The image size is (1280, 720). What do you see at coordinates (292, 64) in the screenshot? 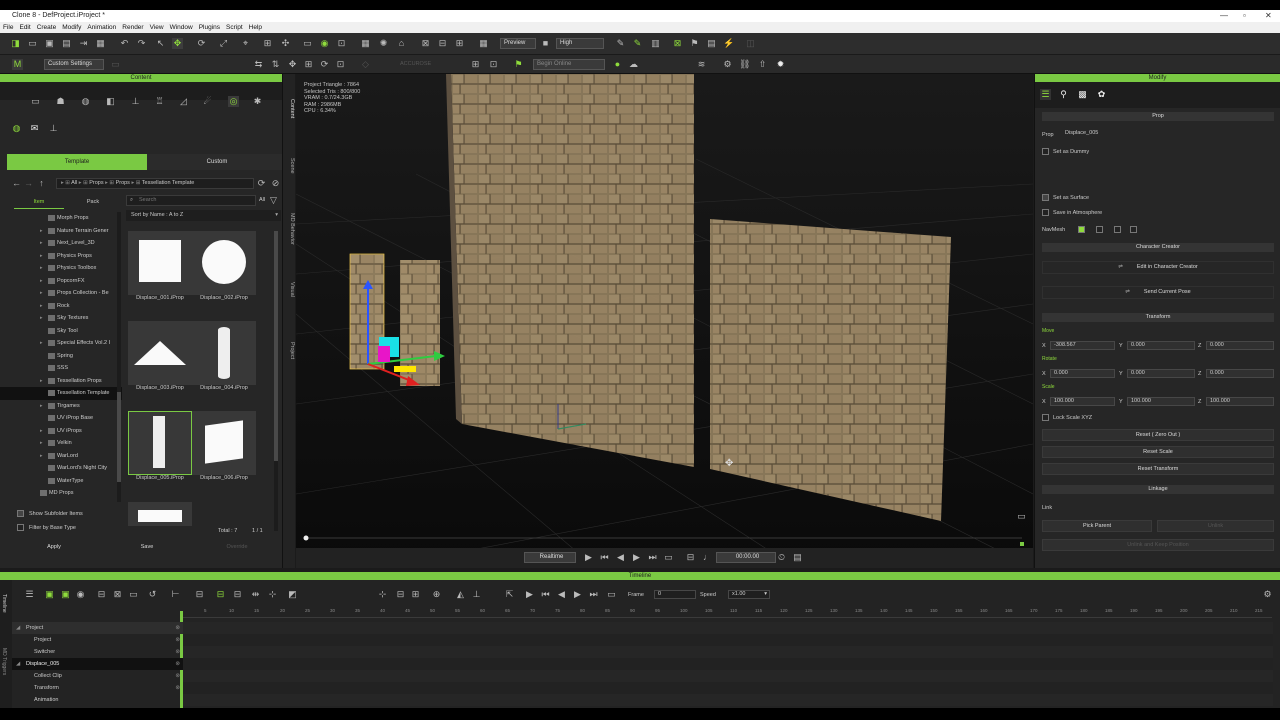
I see `move-gizmo-icon: ✥` at bounding box center [292, 64].